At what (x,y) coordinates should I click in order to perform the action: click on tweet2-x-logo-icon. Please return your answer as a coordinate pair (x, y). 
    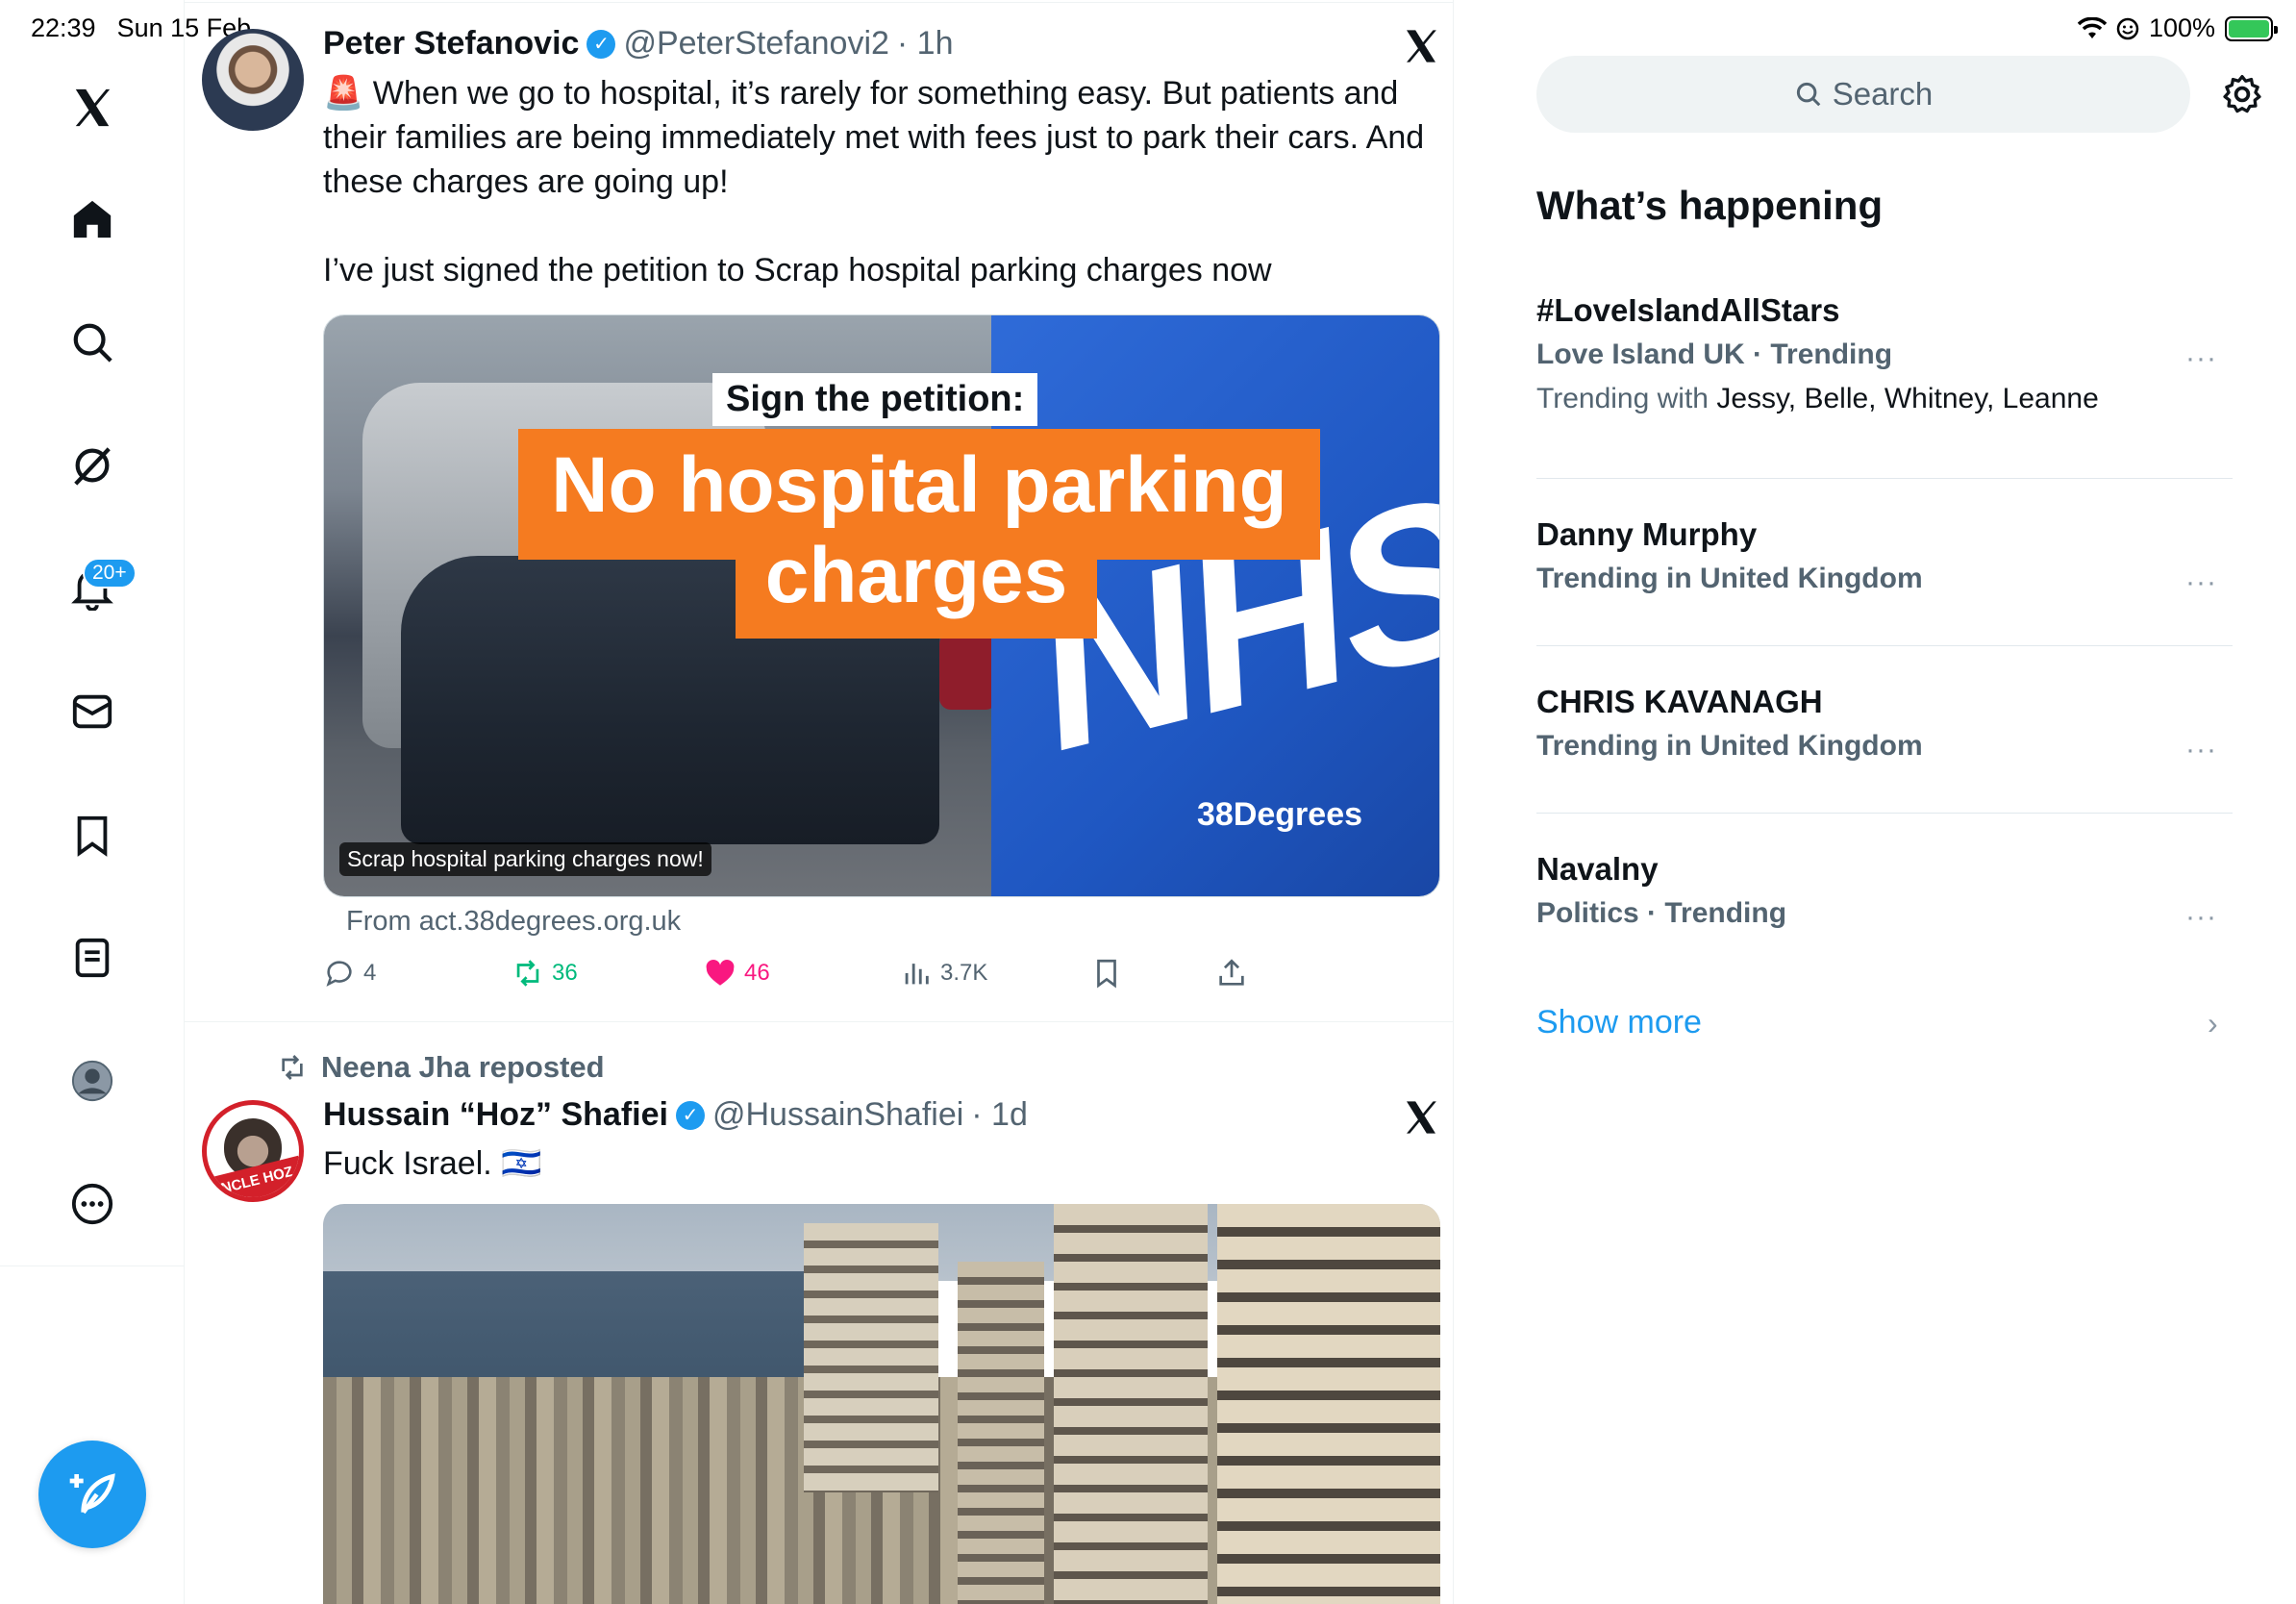
    Looking at the image, I should click on (1421, 1117).